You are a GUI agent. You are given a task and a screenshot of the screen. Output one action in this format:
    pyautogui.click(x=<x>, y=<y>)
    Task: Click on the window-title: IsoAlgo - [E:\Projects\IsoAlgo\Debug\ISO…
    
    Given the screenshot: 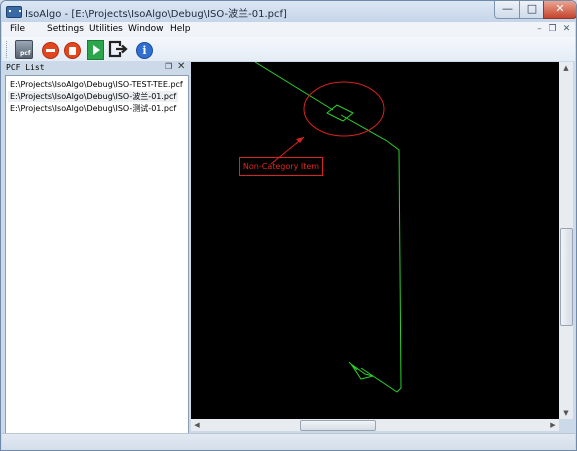 What is the action you would take?
    pyautogui.click(x=156, y=14)
    